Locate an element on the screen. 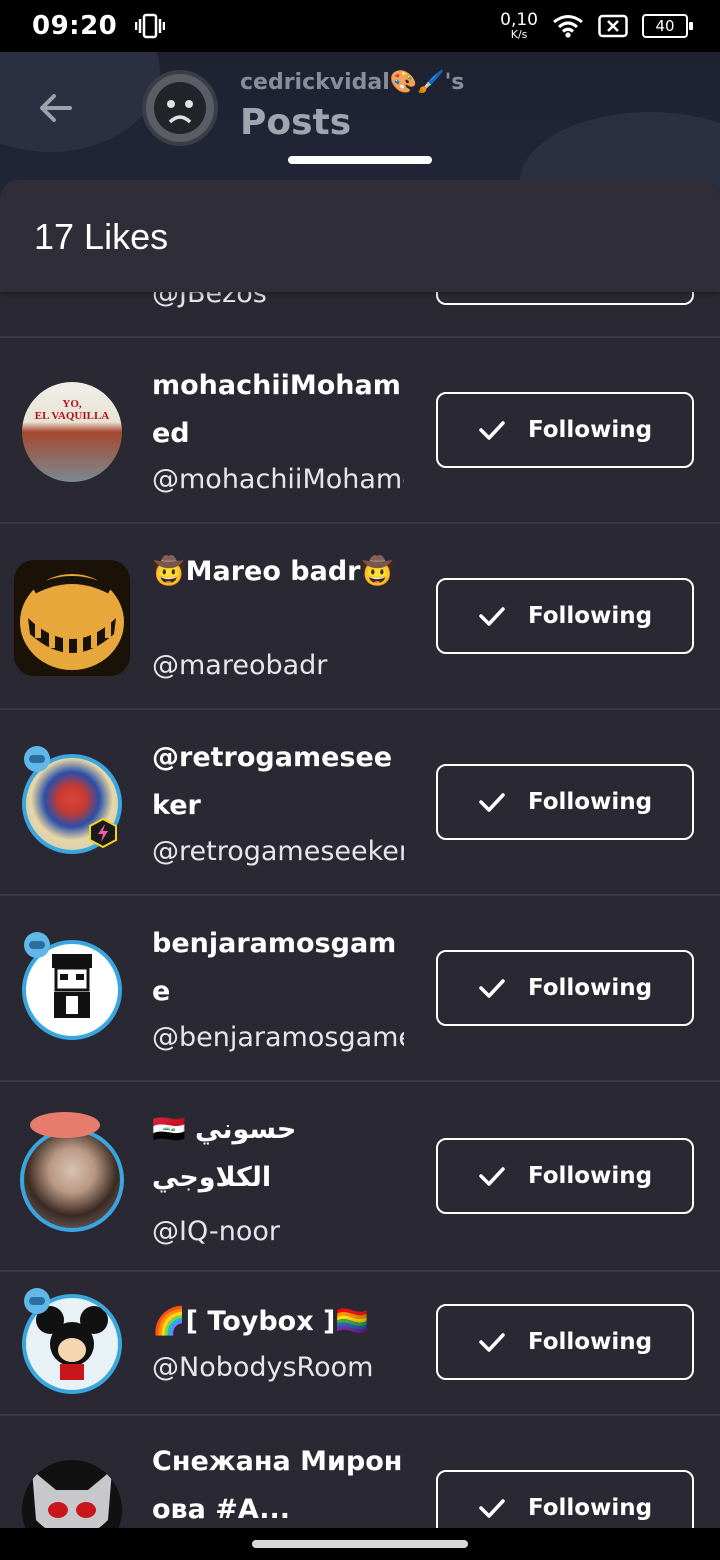 This screenshot has width=720, height=1560. user-display-name: 🤠Mareo badr🤠 is located at coordinates (273, 571).